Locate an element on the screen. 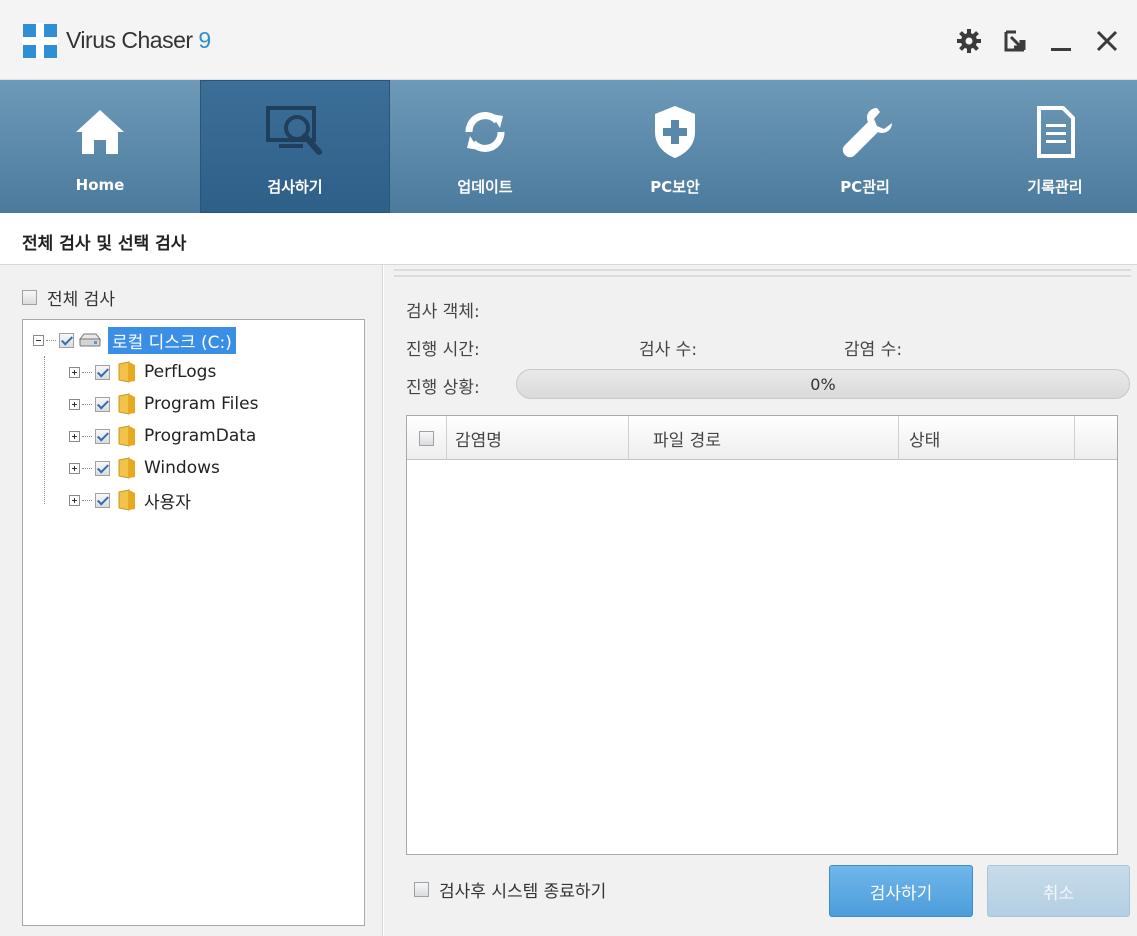 This screenshot has height=936, width=1137. home-icon is located at coordinates (100, 132).